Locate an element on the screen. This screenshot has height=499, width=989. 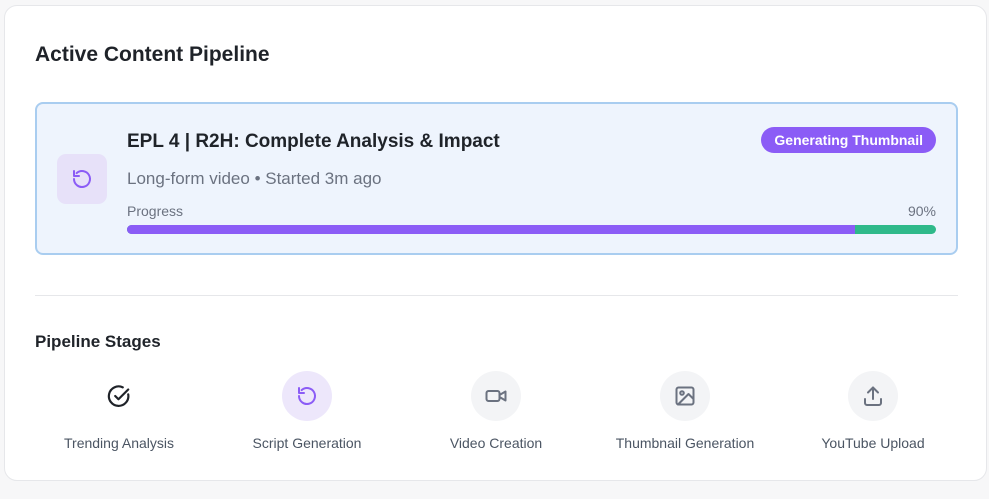
item-title: EPL 4 | R2H: Complete Analysis & Impact is located at coordinates (313, 141).